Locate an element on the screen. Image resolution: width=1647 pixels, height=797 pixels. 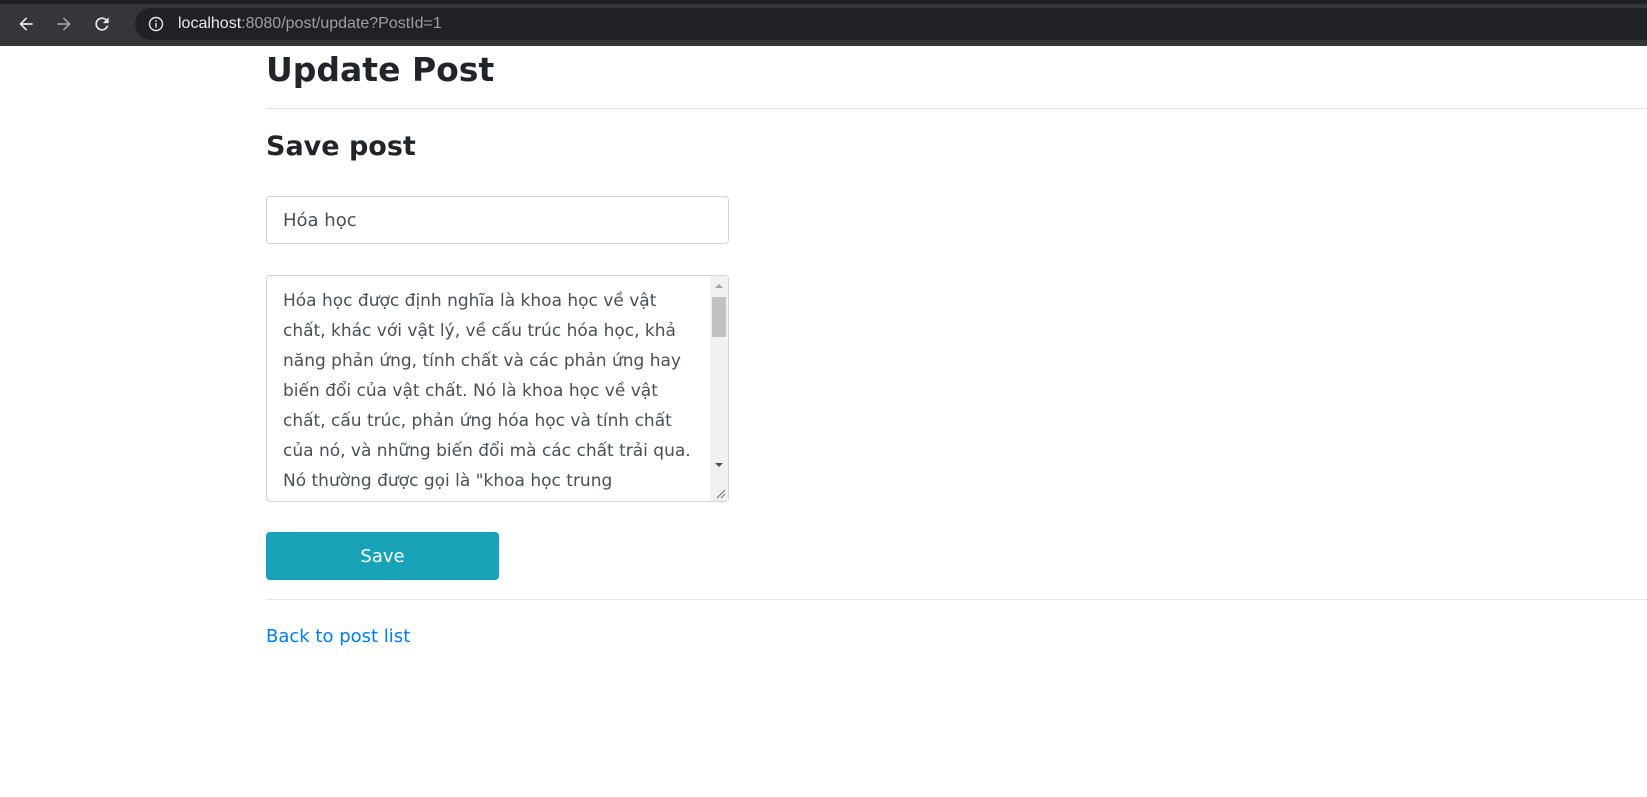
scroll-thumb is located at coordinates (719, 317).